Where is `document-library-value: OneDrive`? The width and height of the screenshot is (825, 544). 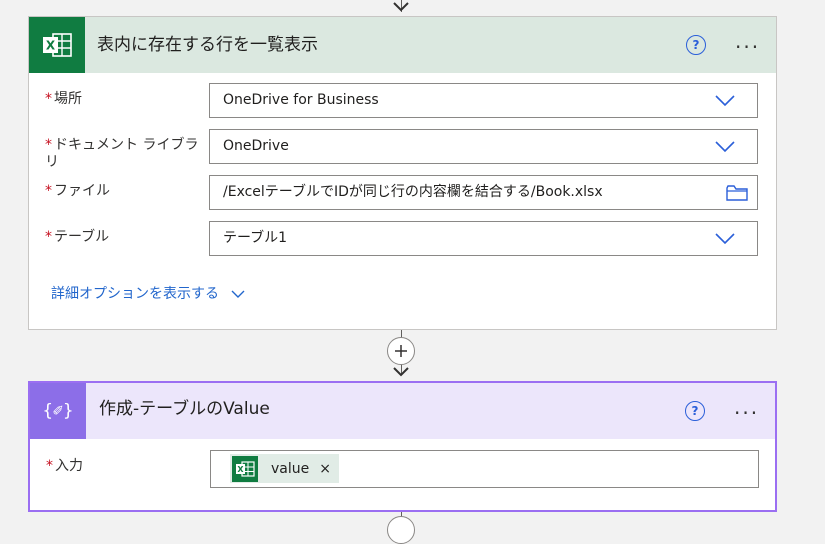
document-library-value: OneDrive is located at coordinates (256, 146).